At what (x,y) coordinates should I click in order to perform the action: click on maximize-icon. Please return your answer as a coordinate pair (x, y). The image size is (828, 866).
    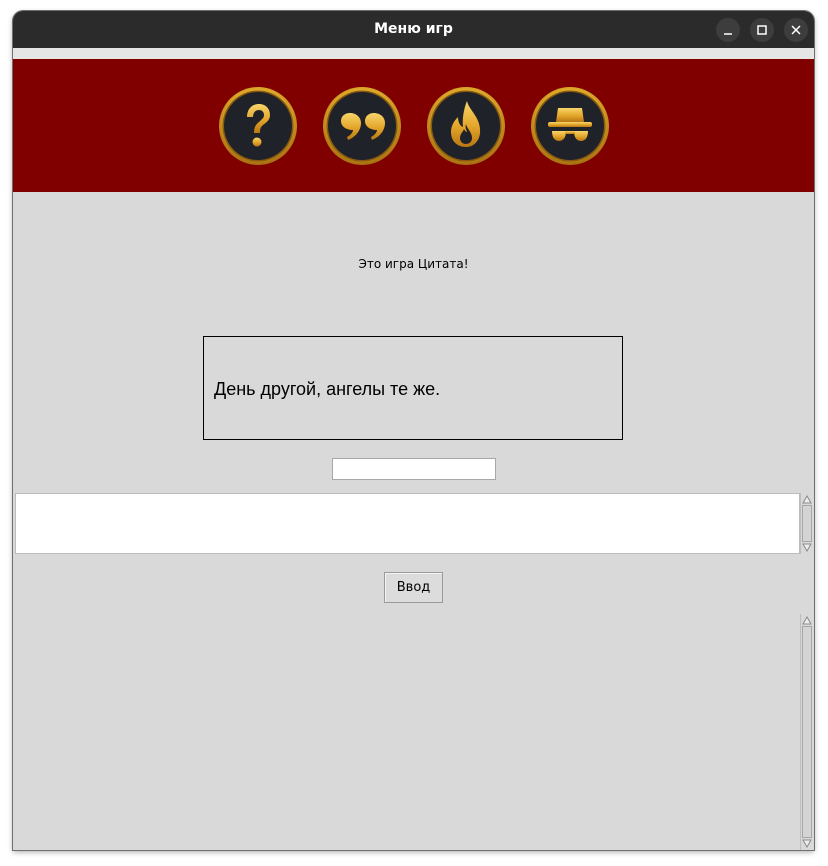
    Looking at the image, I should click on (762, 30).